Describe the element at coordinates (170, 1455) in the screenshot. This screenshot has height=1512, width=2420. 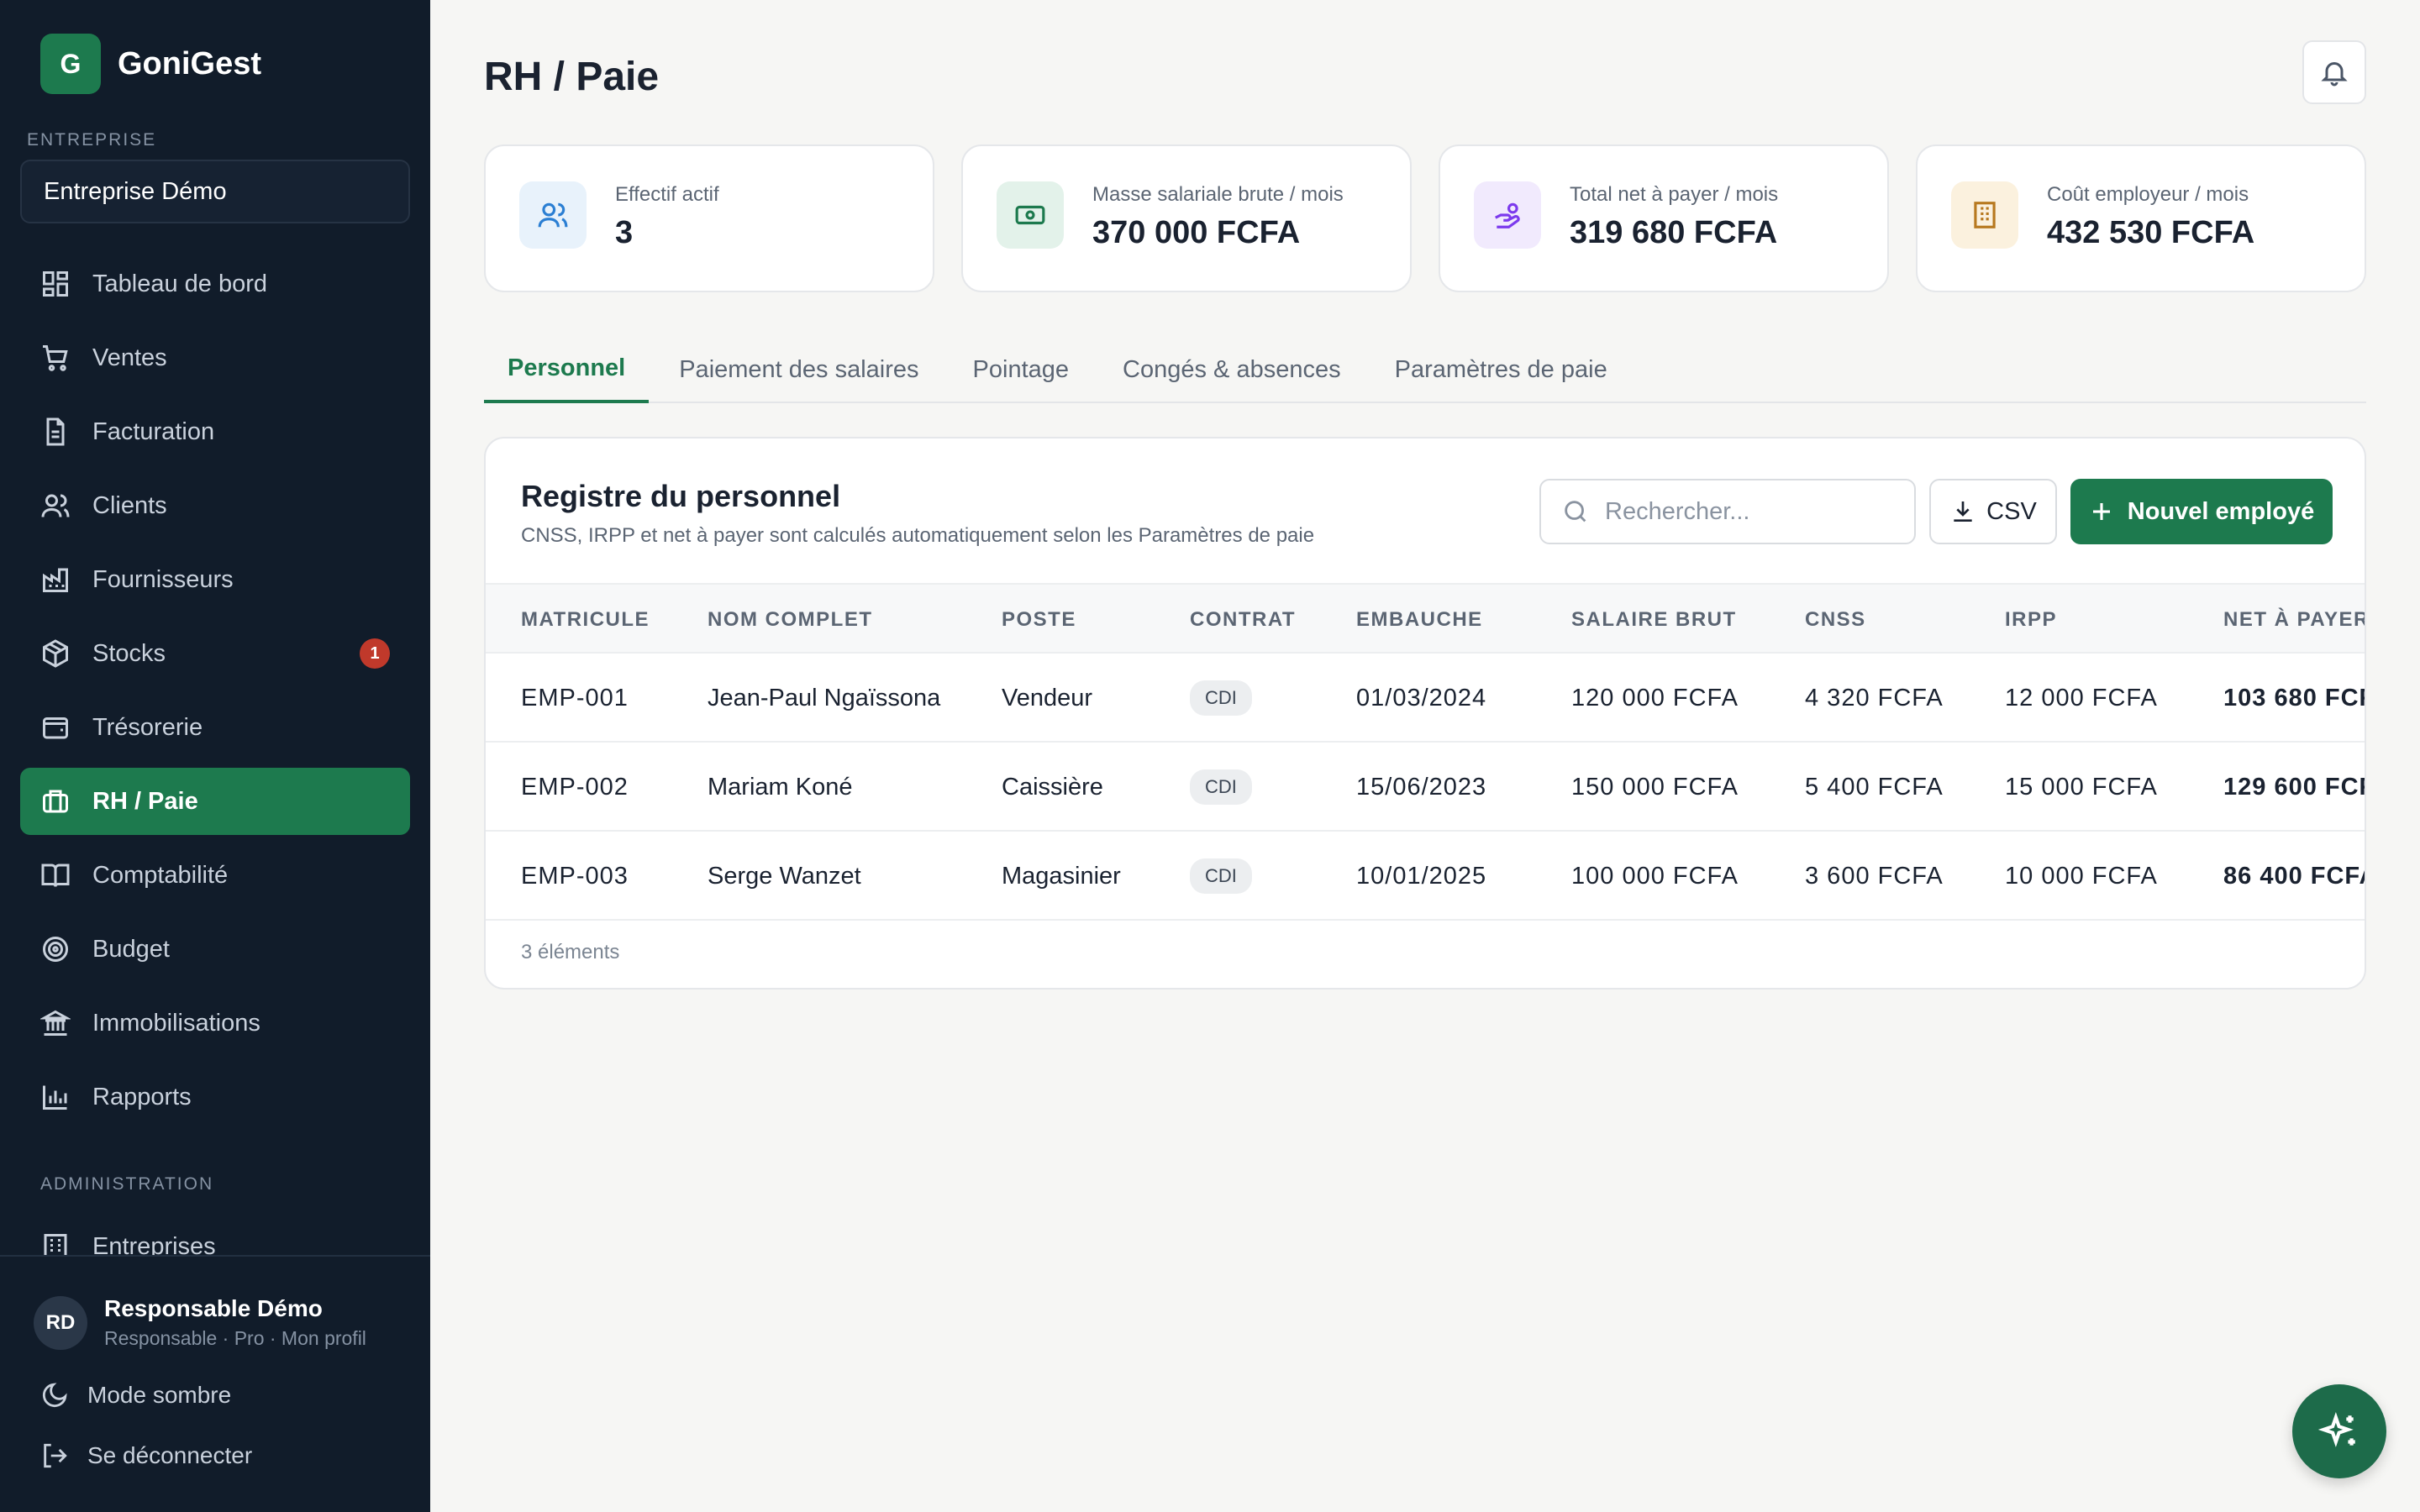
I see `logout-label: Se déconnecter` at that location.